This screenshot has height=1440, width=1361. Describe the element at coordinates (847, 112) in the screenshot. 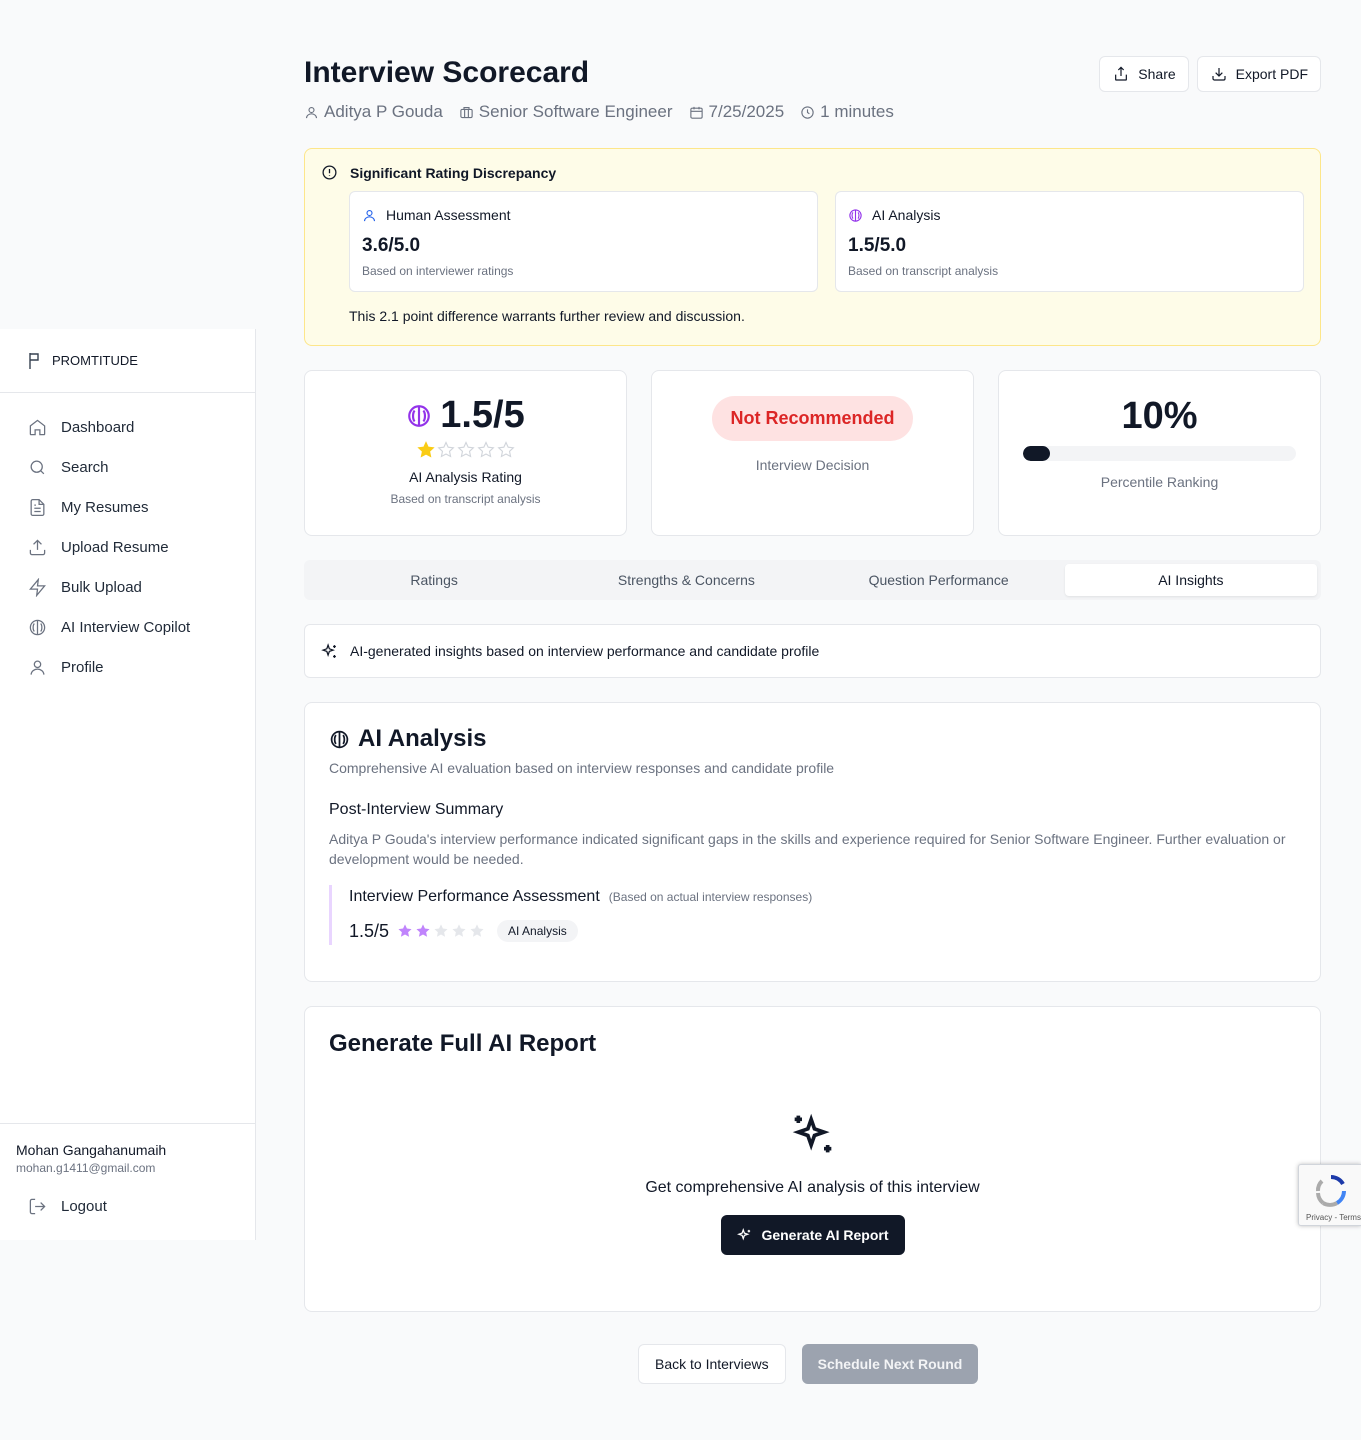

I see `duration-meta: 1 minutes` at that location.